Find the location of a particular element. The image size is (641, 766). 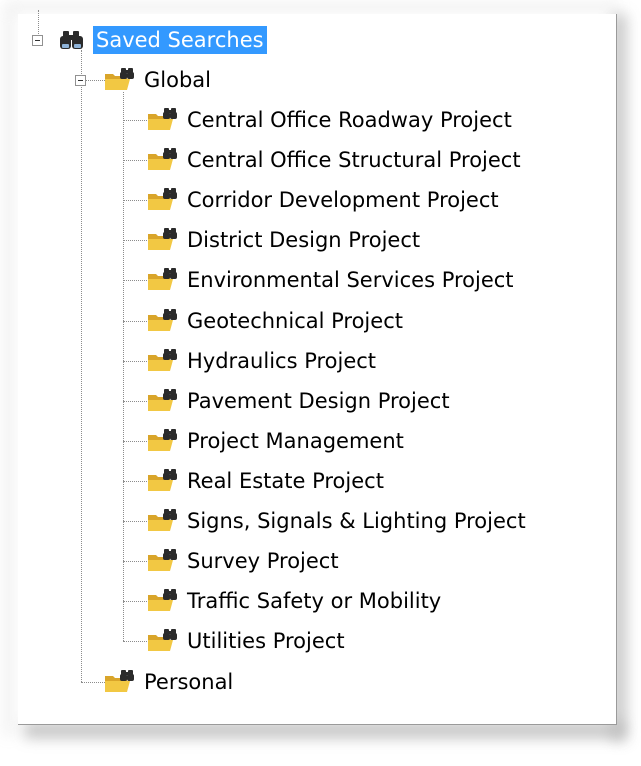

tree-node-global-item: Traffic Safety or Mobility is located at coordinates (294, 601).